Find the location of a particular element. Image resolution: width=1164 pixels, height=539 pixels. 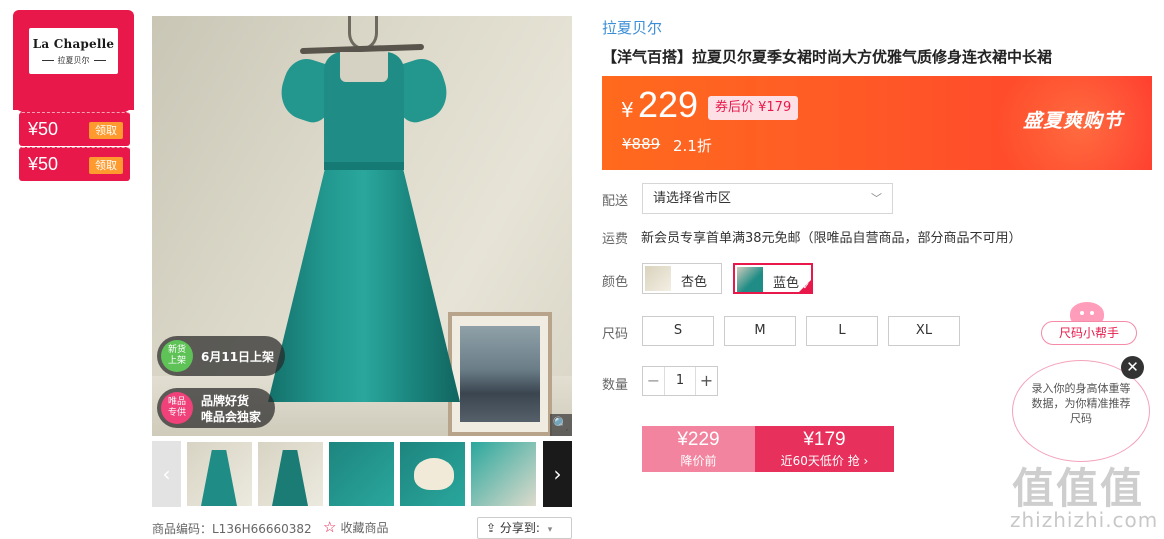

buy-before-price-button: ¥229 降价前 is located at coordinates (698, 449).